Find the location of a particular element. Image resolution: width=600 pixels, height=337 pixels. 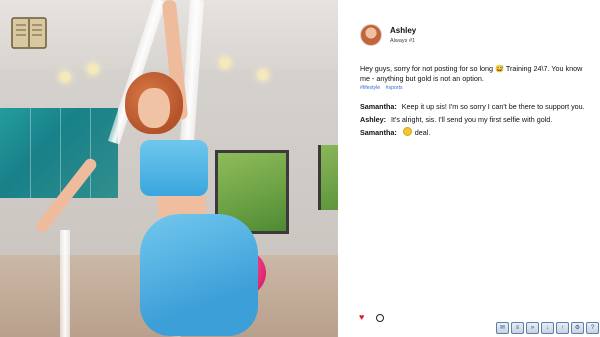

window-right is located at coordinates (328, 177).